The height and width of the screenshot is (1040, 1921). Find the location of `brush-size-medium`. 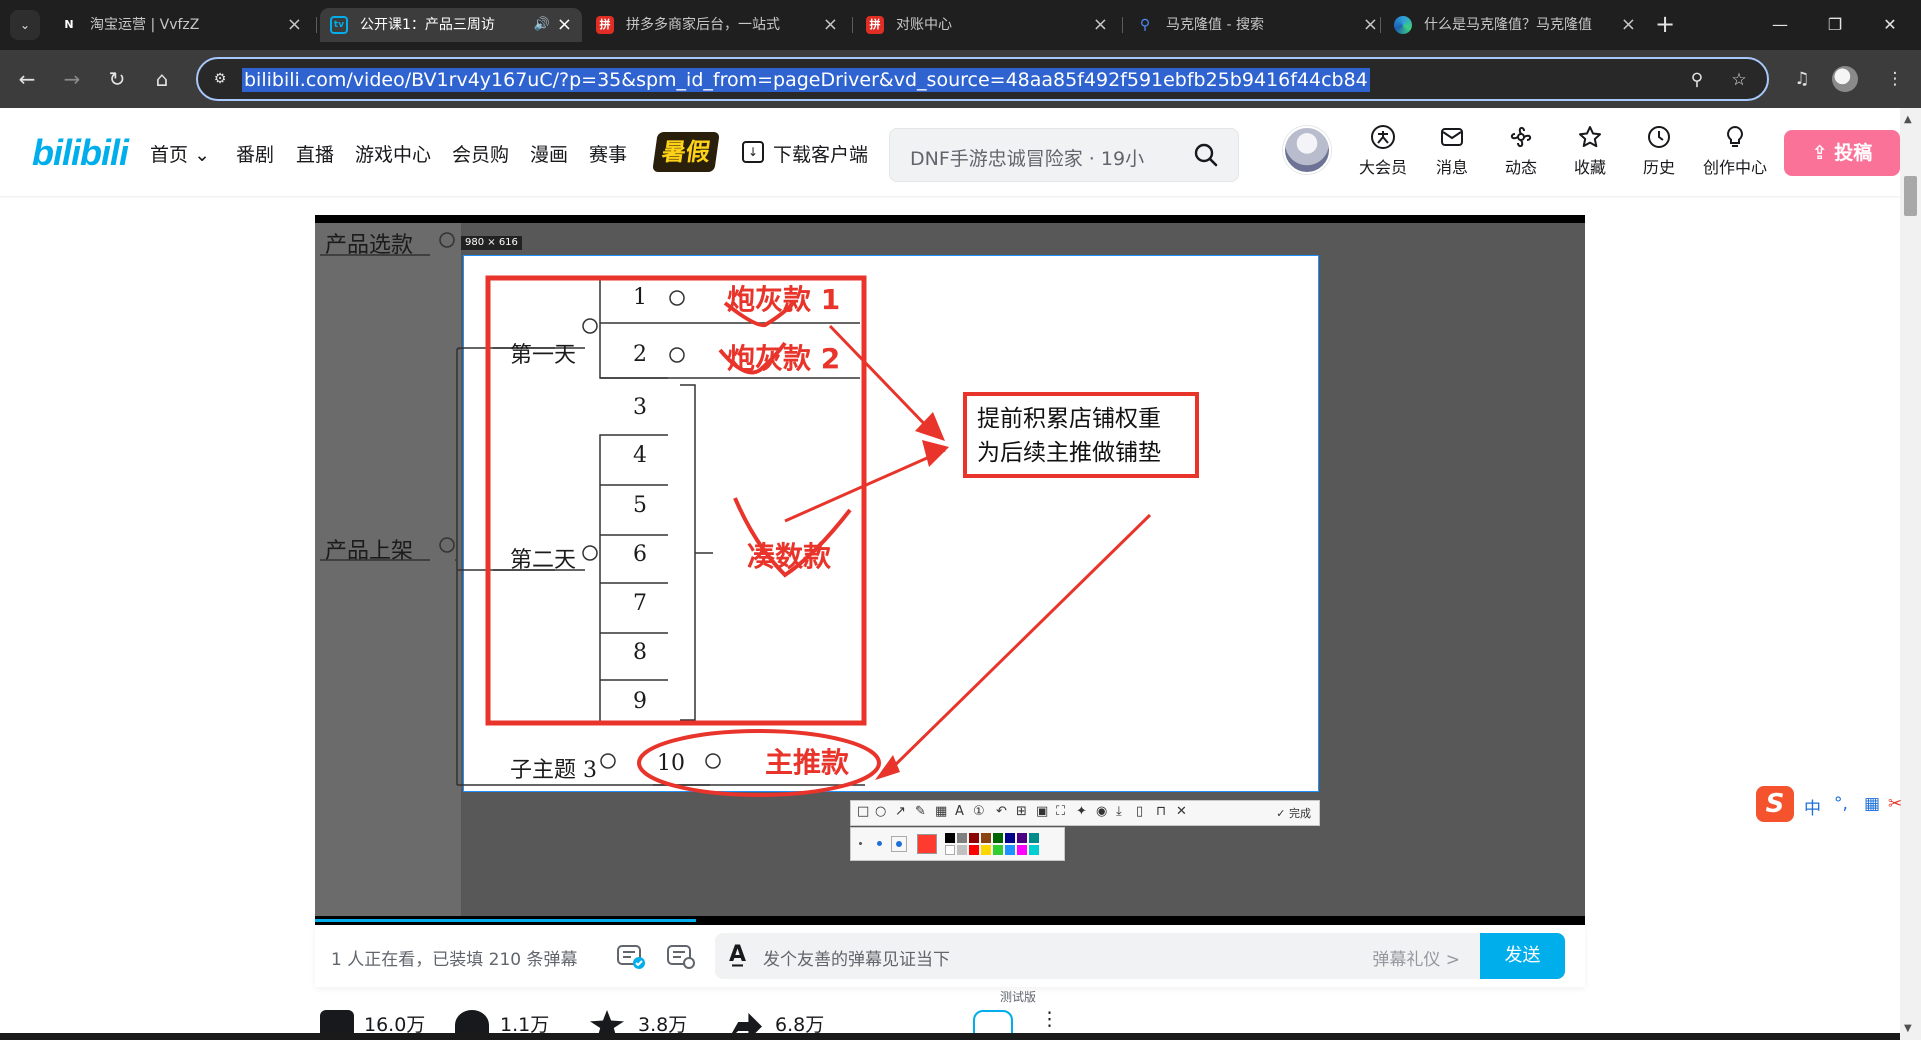

brush-size-medium is located at coordinates (879, 843).